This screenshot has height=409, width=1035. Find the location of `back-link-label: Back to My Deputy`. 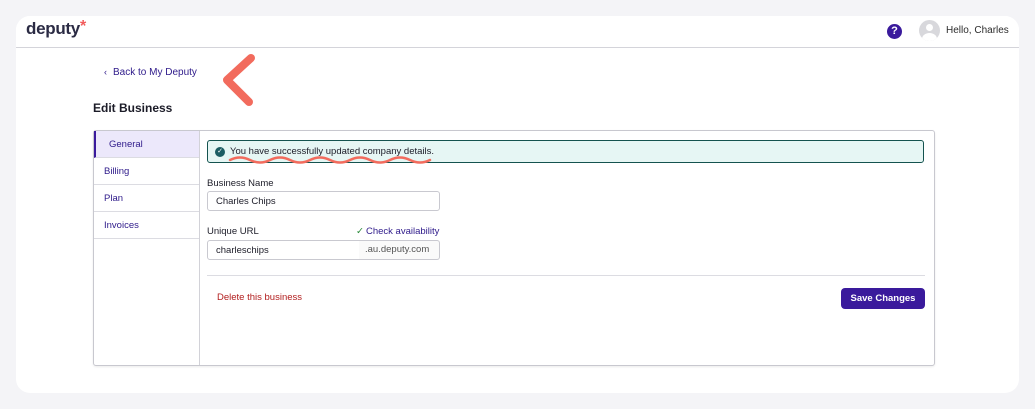

back-link-label: Back to My Deputy is located at coordinates (155, 72).